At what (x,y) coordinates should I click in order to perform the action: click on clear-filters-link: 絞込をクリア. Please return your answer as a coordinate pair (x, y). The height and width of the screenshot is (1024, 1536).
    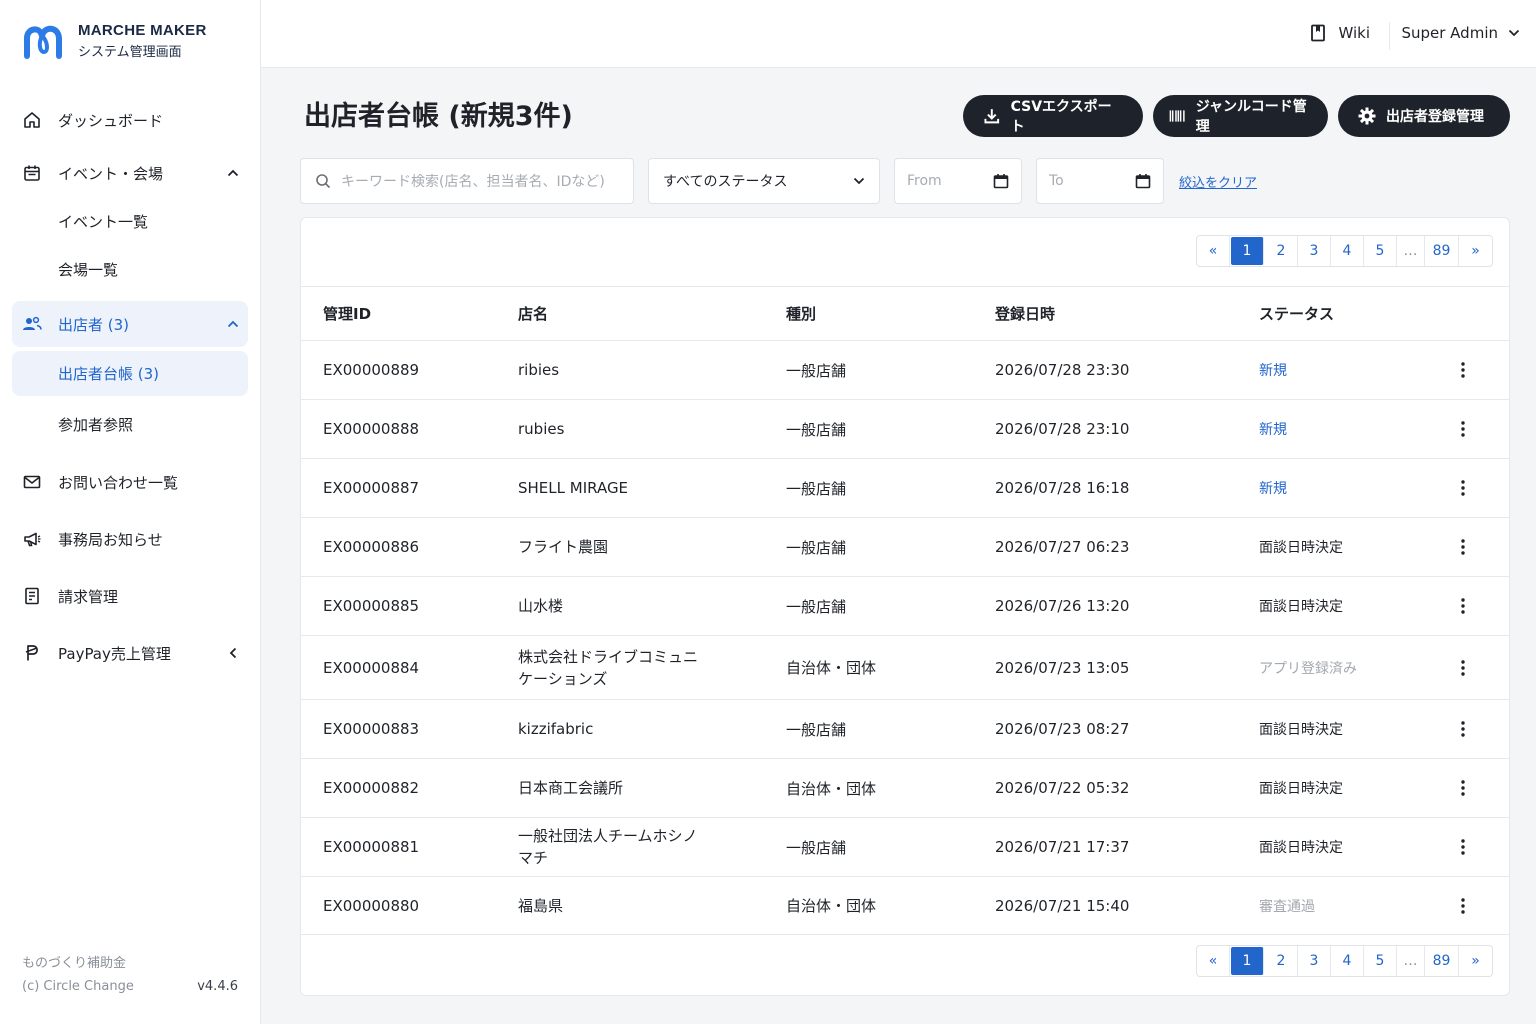
    Looking at the image, I should click on (1218, 181).